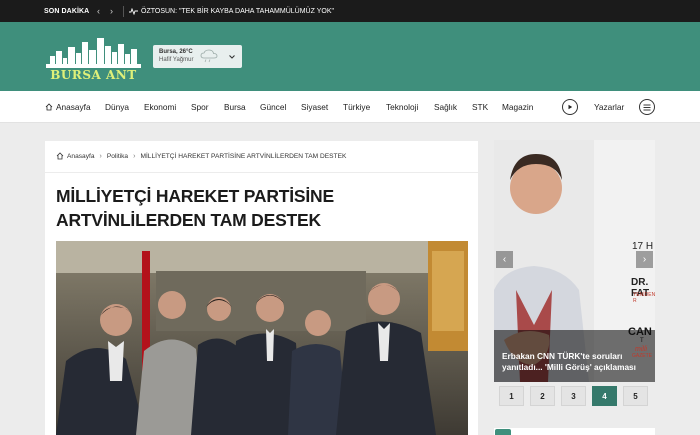  I want to click on ticker-divider, so click(123, 11).